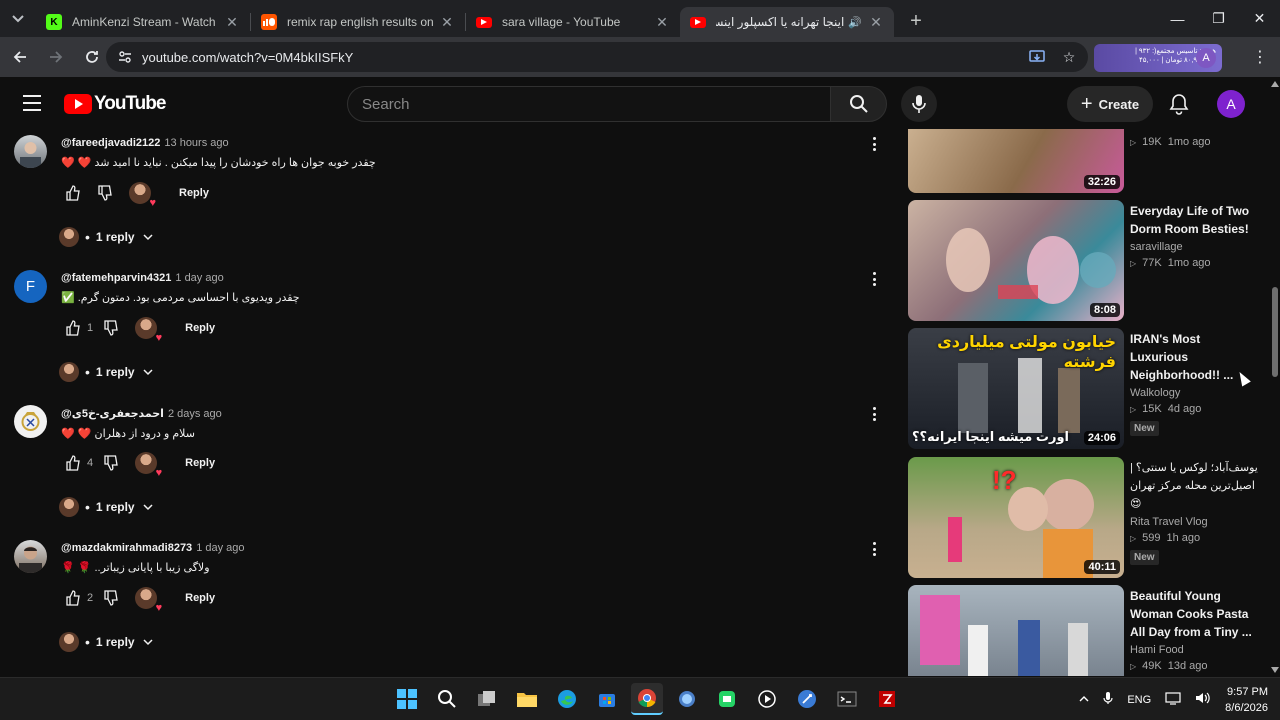  I want to click on tab-1: K AminKenzi Stream - Watch Live ✕, so click(143, 22).